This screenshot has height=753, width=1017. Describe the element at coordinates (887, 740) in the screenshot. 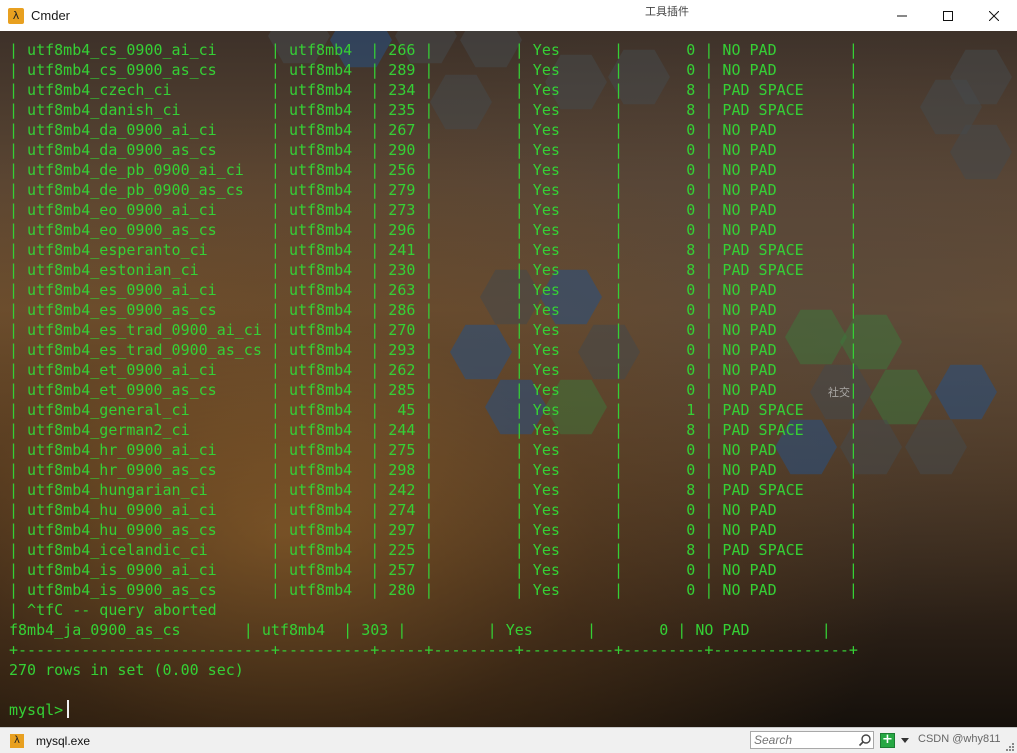

I see `new-console-button: +` at that location.